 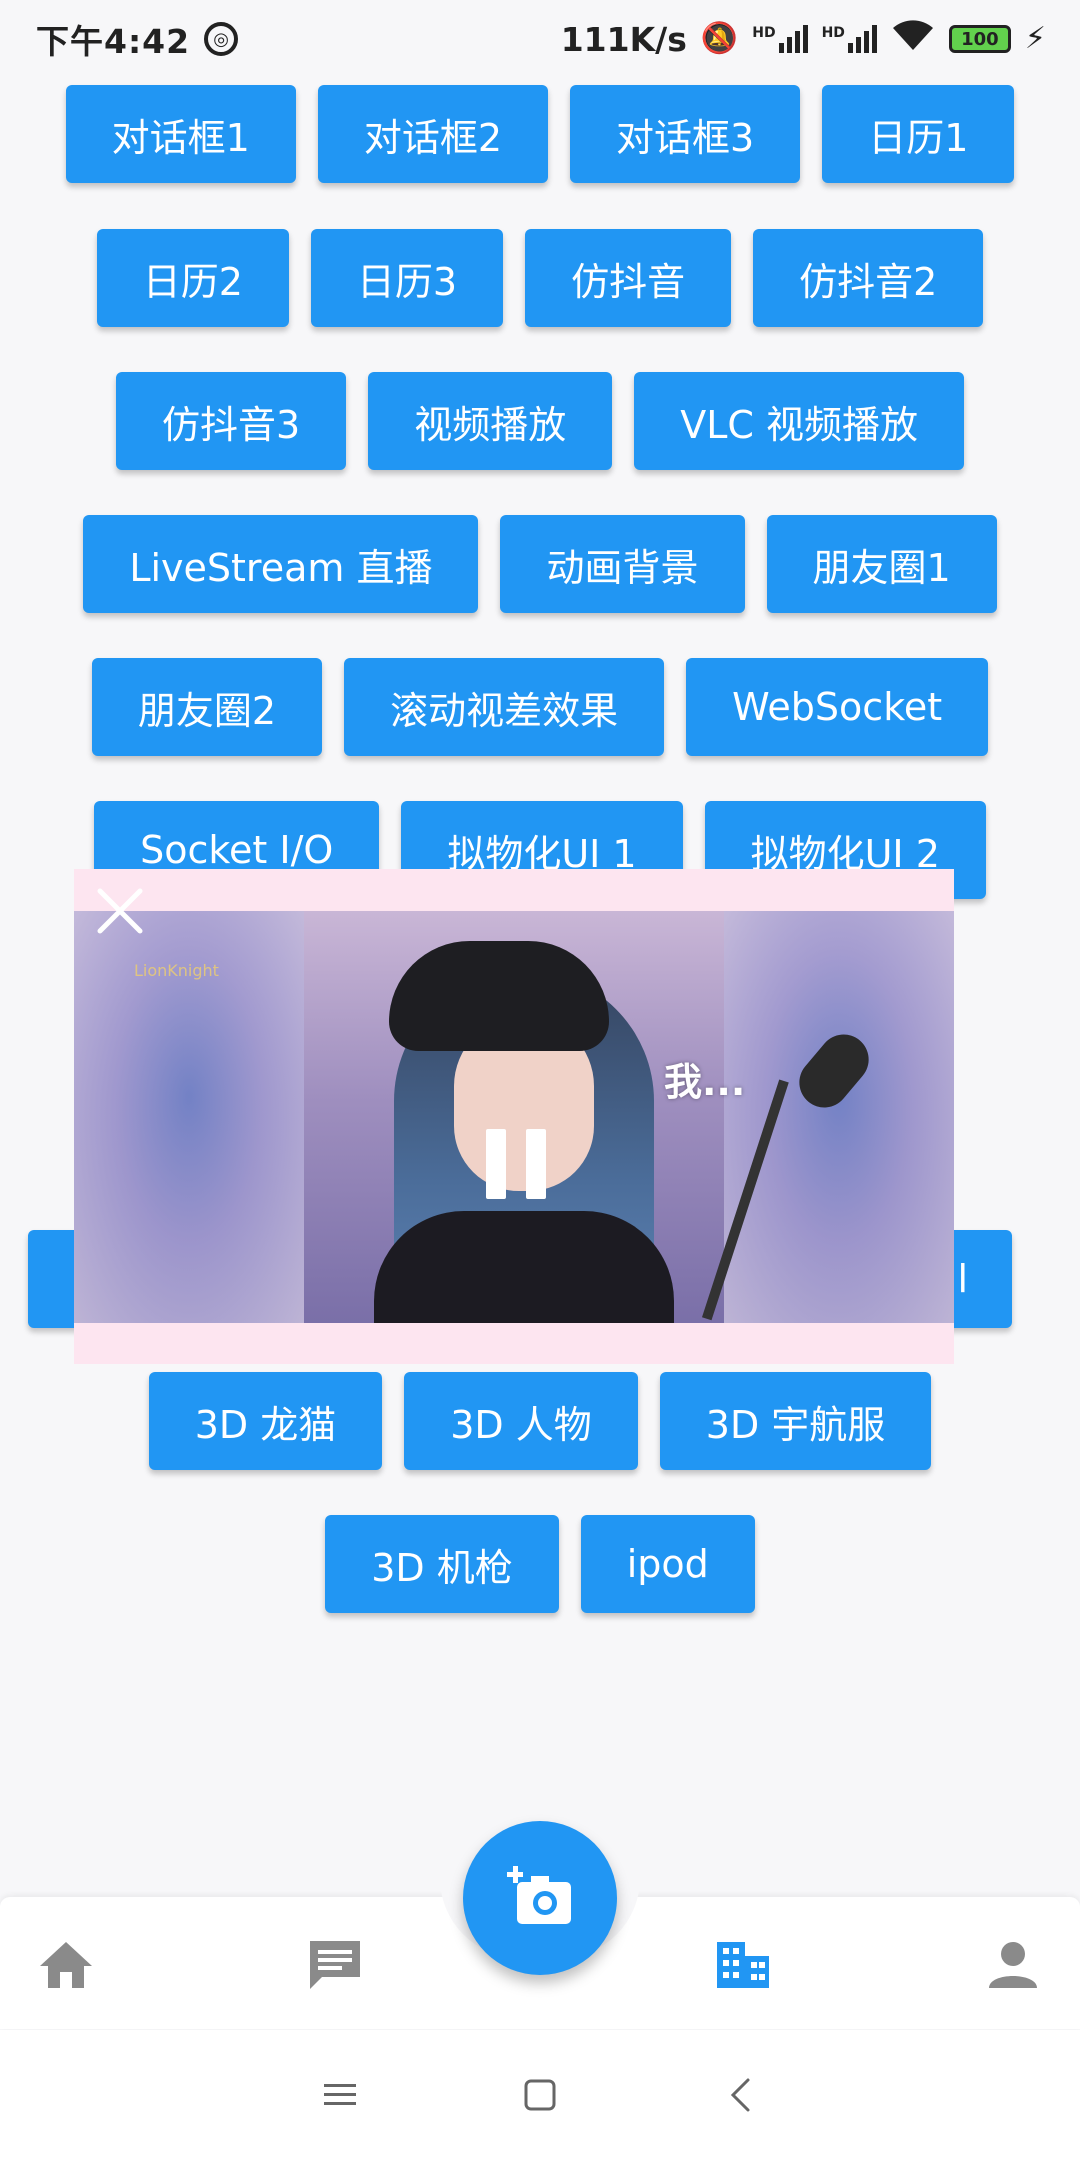 I want to click on charging-icon: ⚡, so click(x=1035, y=38).